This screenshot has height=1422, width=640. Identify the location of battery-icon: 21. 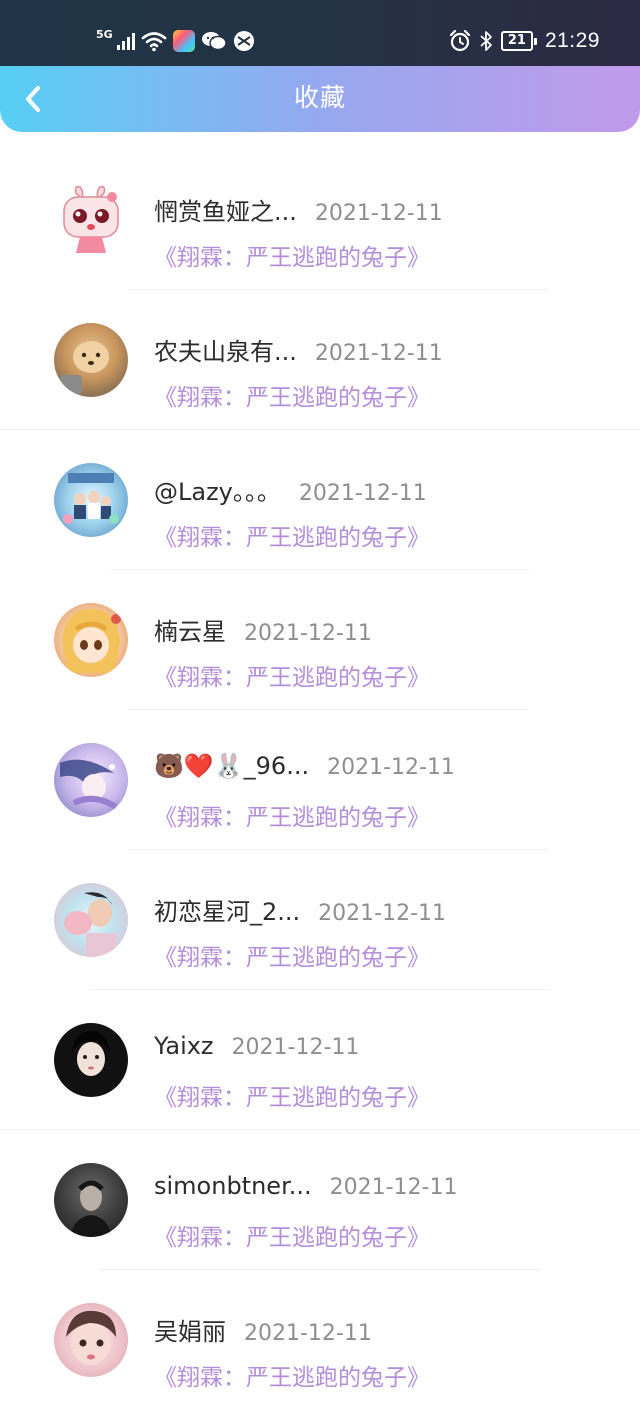
(518, 41).